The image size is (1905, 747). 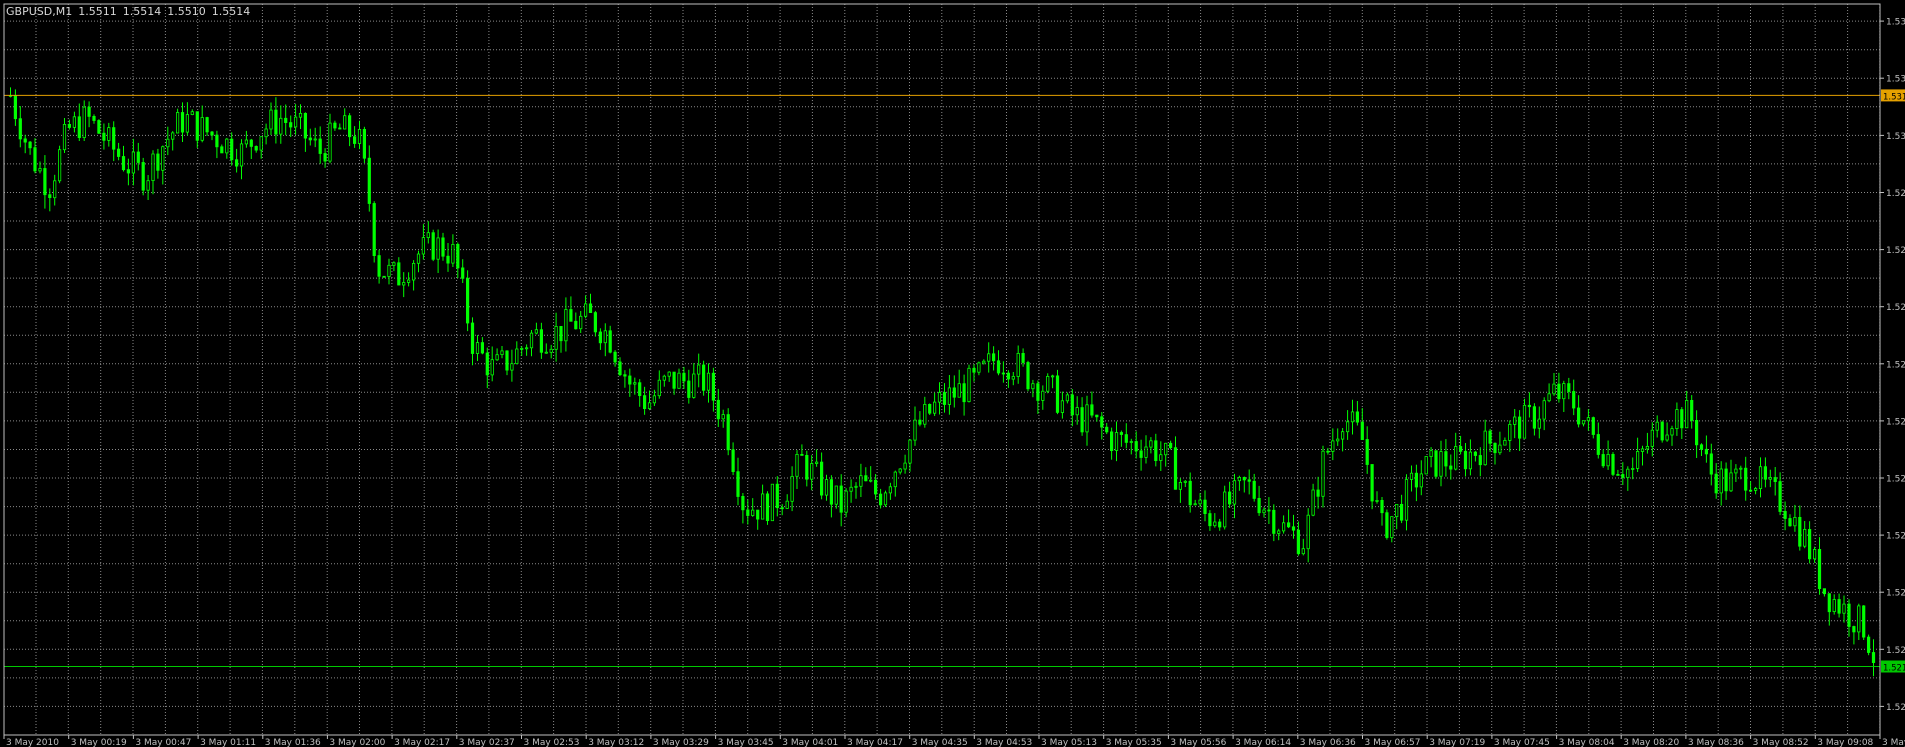 What do you see at coordinates (1895, 708) in the screenshot?
I see `price-axis-label: 1.5205` at bounding box center [1895, 708].